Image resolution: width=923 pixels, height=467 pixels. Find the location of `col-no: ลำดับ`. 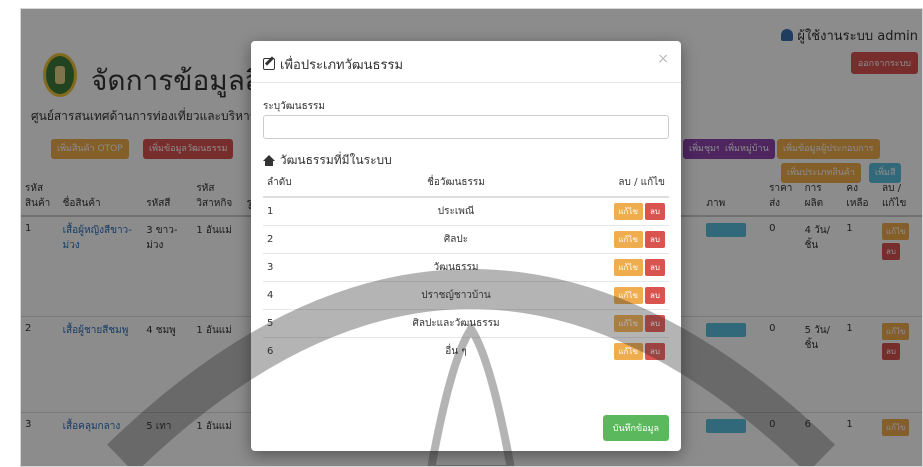

col-no: ลำดับ is located at coordinates (293, 183).